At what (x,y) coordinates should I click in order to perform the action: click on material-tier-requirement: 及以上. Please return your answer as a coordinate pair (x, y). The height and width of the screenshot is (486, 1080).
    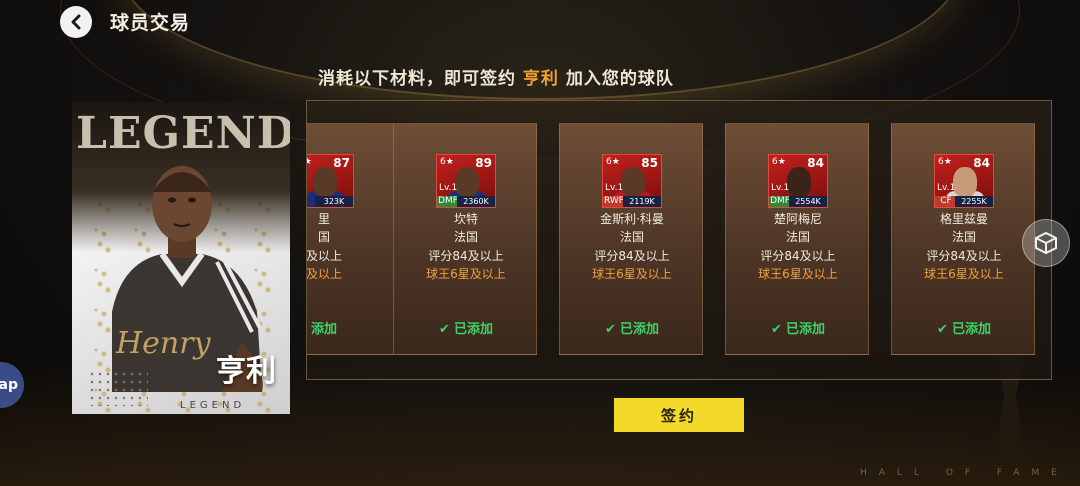
    Looking at the image, I should click on (324, 274).